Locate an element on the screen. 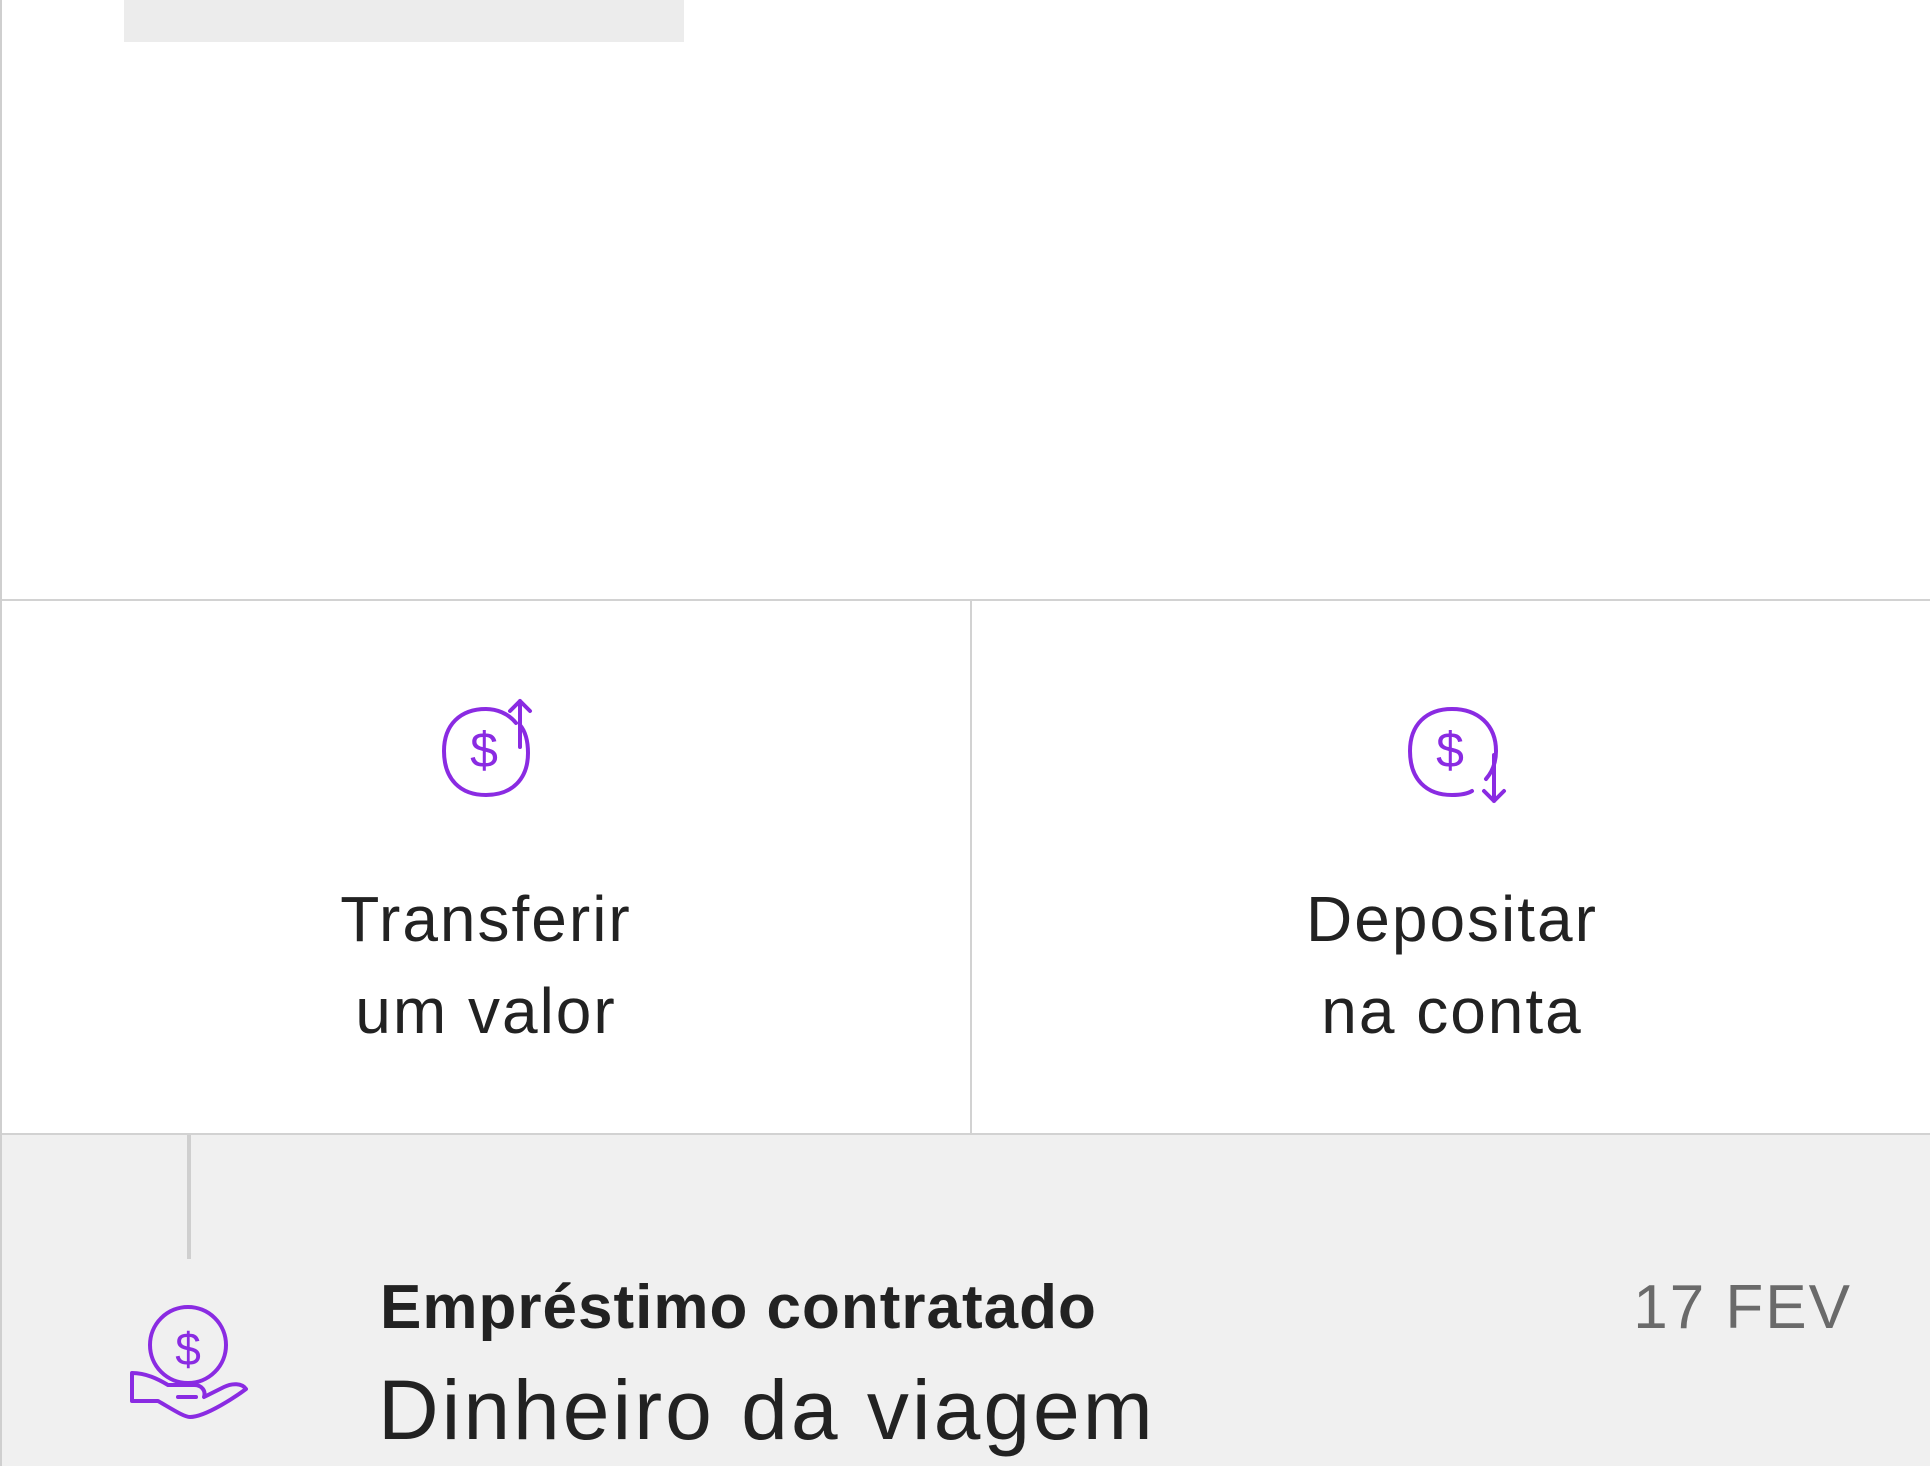  timeline-connector is located at coordinates (189, 1197).